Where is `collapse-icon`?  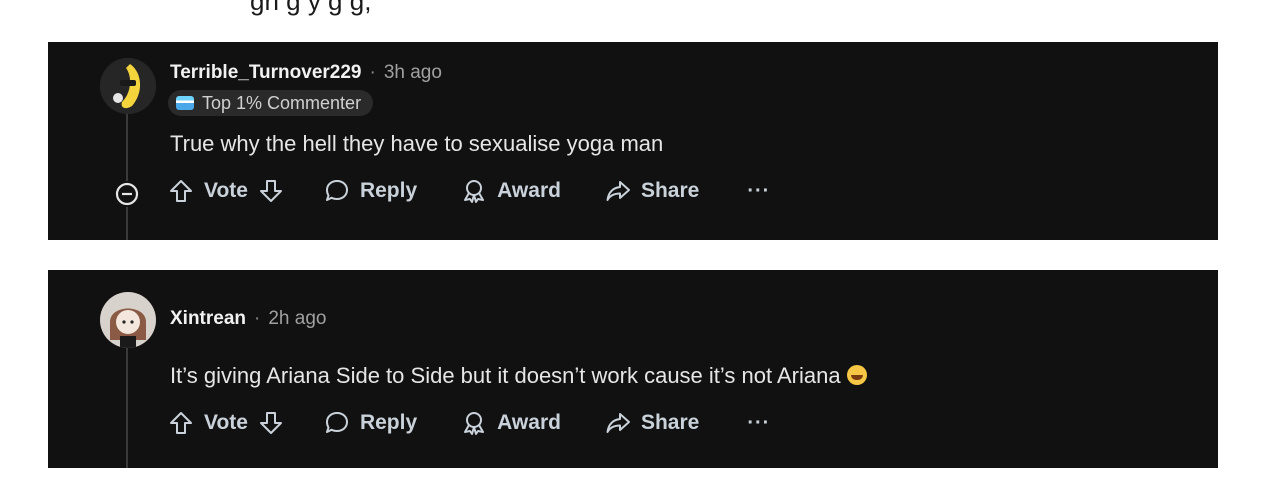
collapse-icon is located at coordinates (127, 194).